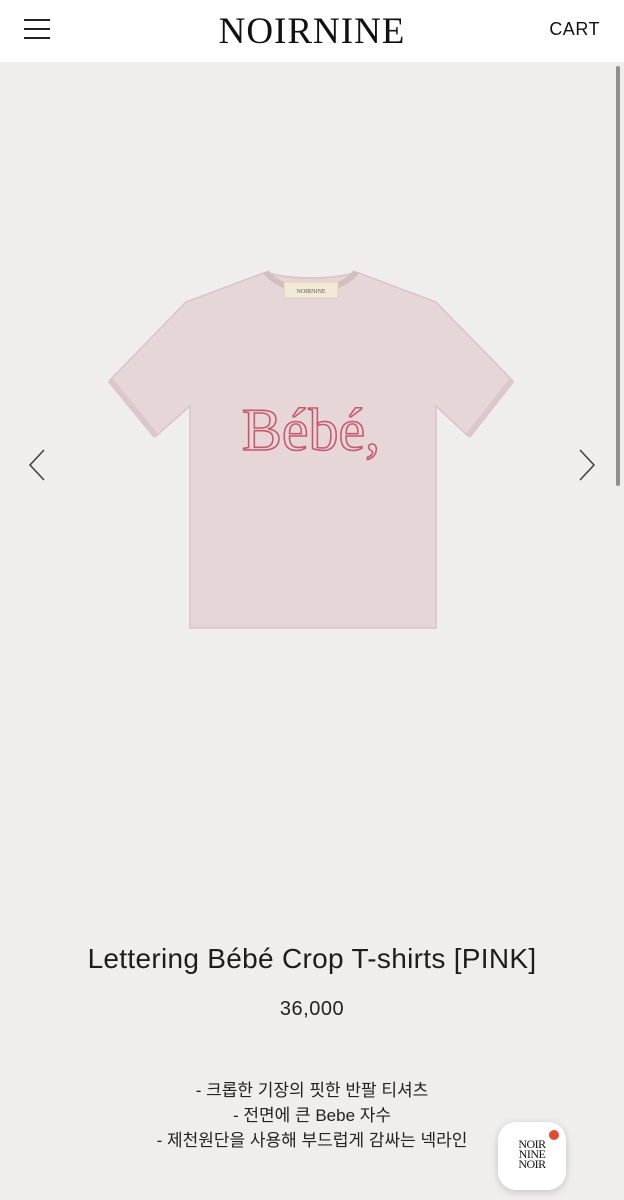 The image size is (624, 1200). I want to click on chat-logo: NOIR NINE NOIR, so click(532, 1154).